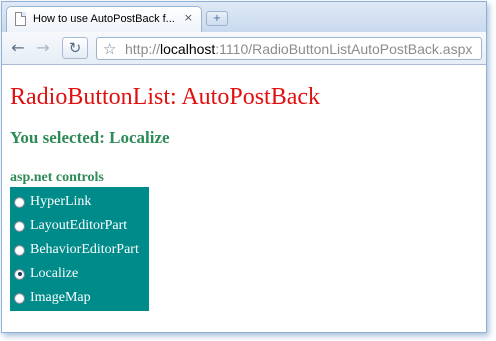  What do you see at coordinates (75, 48) in the screenshot?
I see `reload-icon: ↻` at bounding box center [75, 48].